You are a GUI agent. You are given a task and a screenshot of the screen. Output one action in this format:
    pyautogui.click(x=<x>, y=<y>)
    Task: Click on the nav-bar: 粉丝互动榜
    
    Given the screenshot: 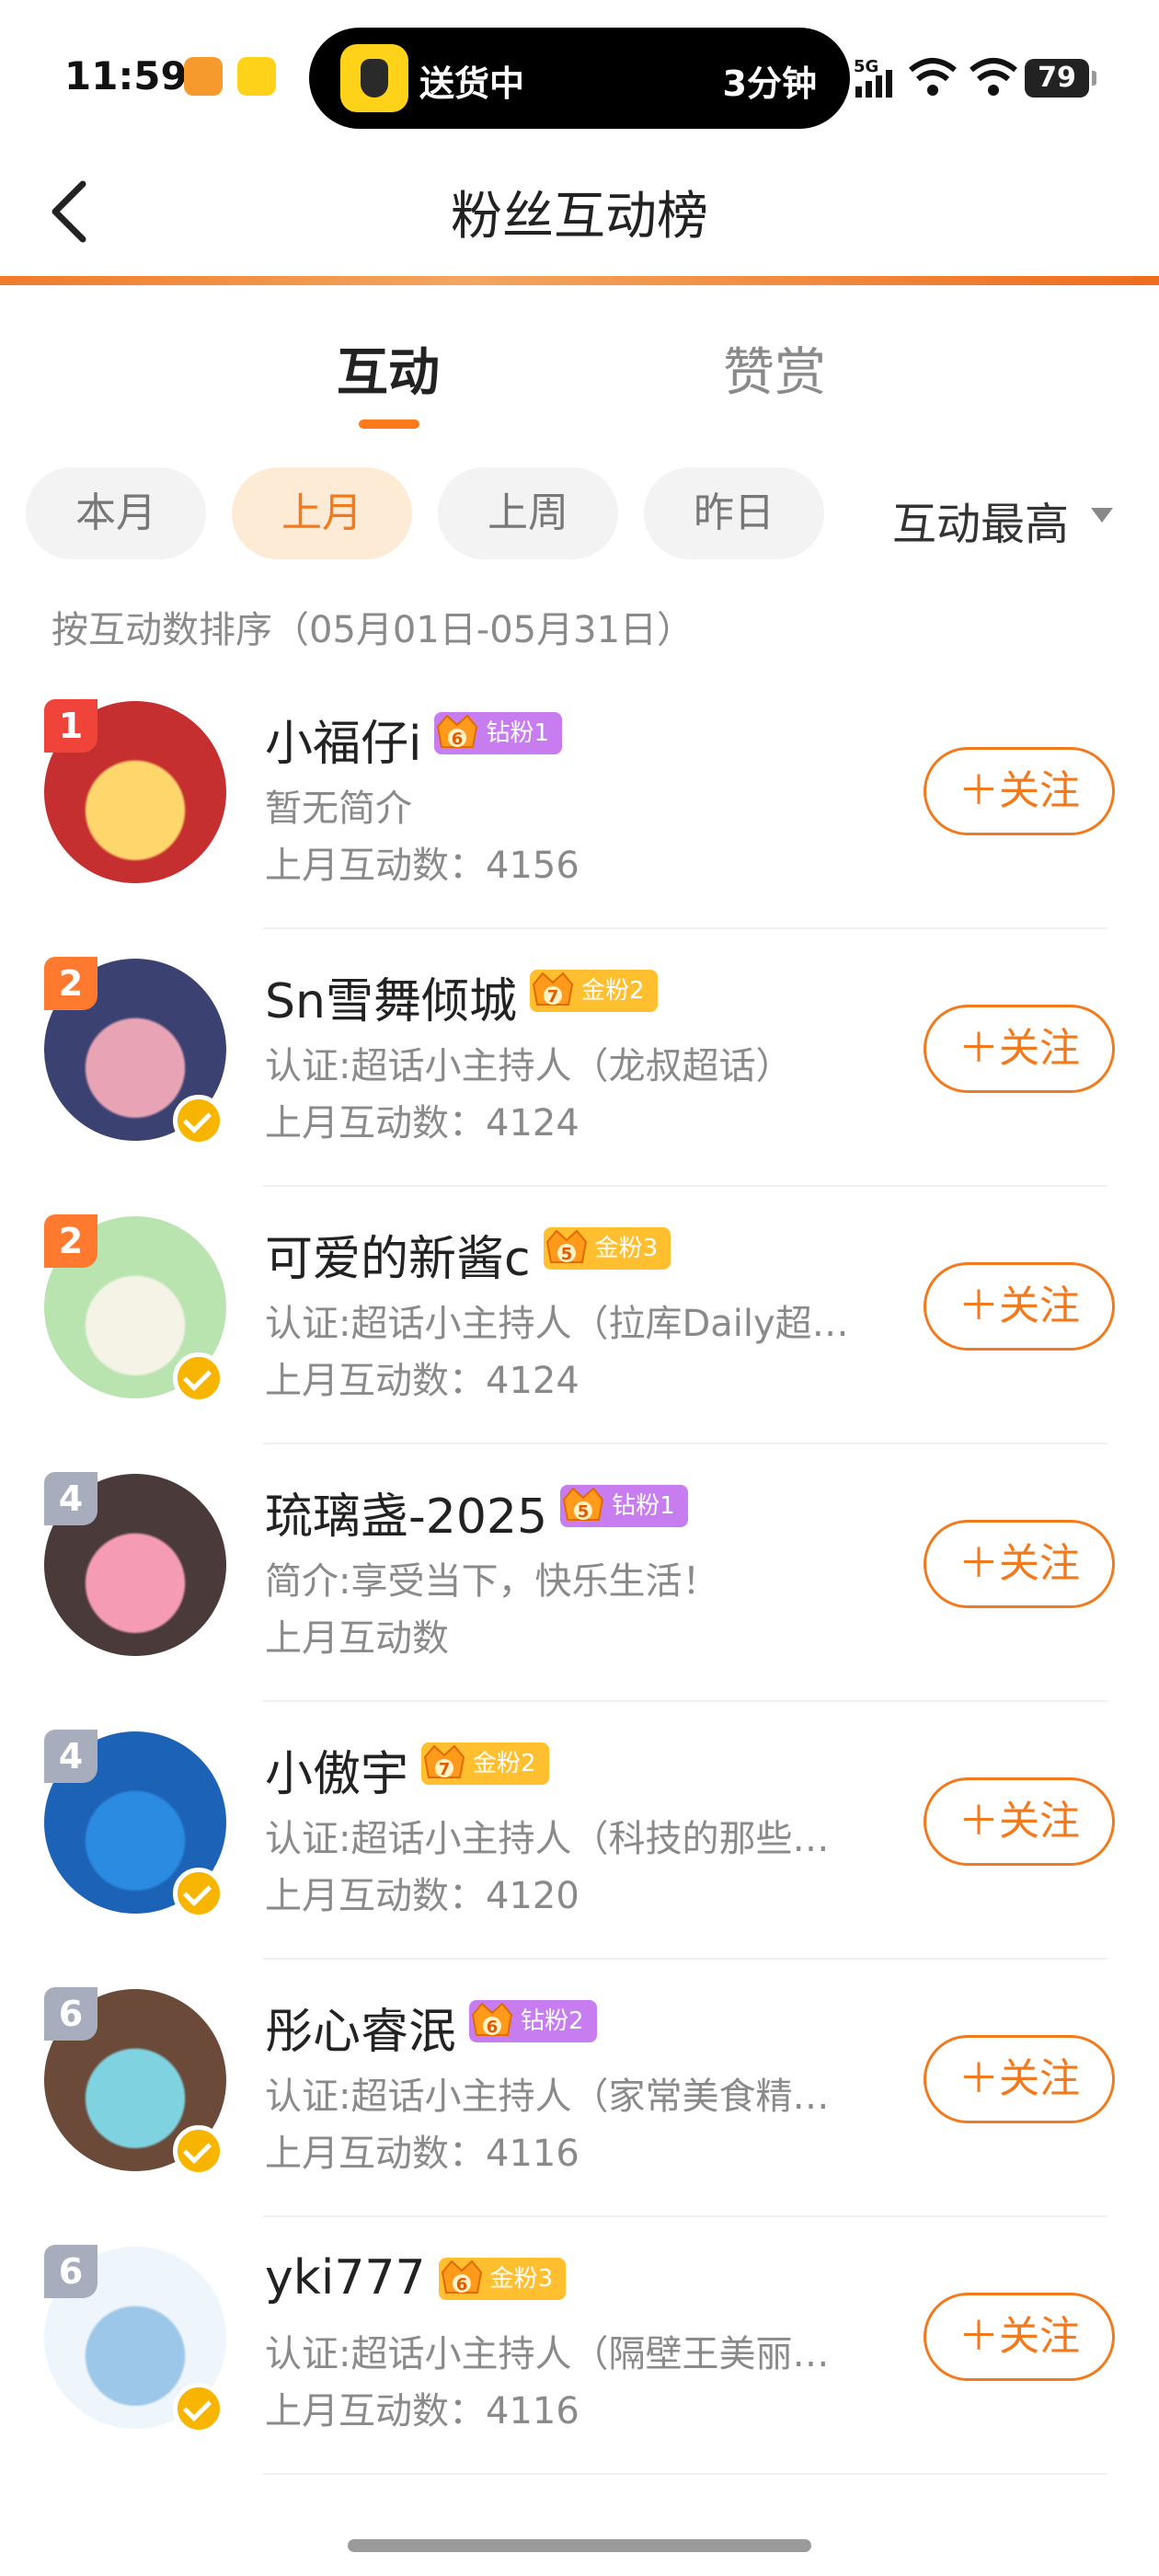 What is the action you would take?
    pyautogui.click(x=579, y=211)
    